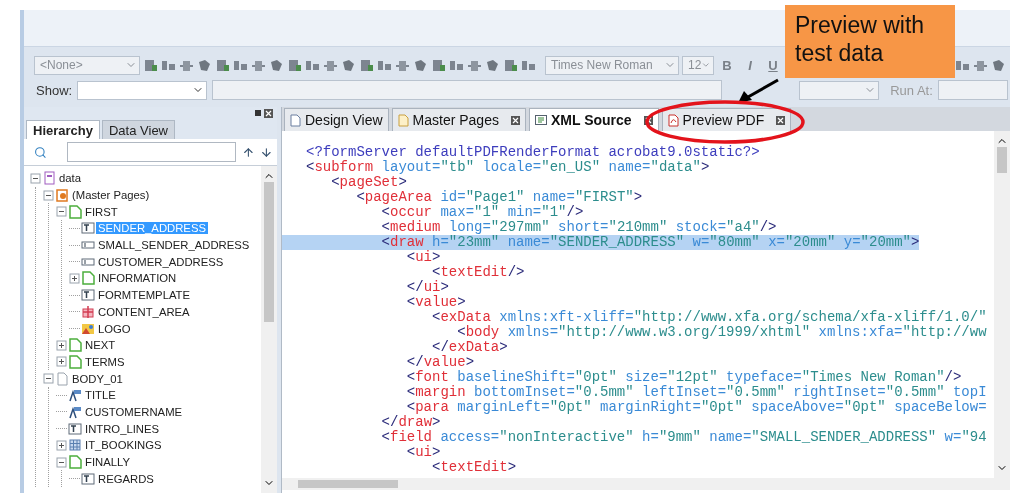 This screenshot has height=493, width=1024. Describe the element at coordinates (101, 211) in the screenshot. I see `tree-item: FIRST` at that location.